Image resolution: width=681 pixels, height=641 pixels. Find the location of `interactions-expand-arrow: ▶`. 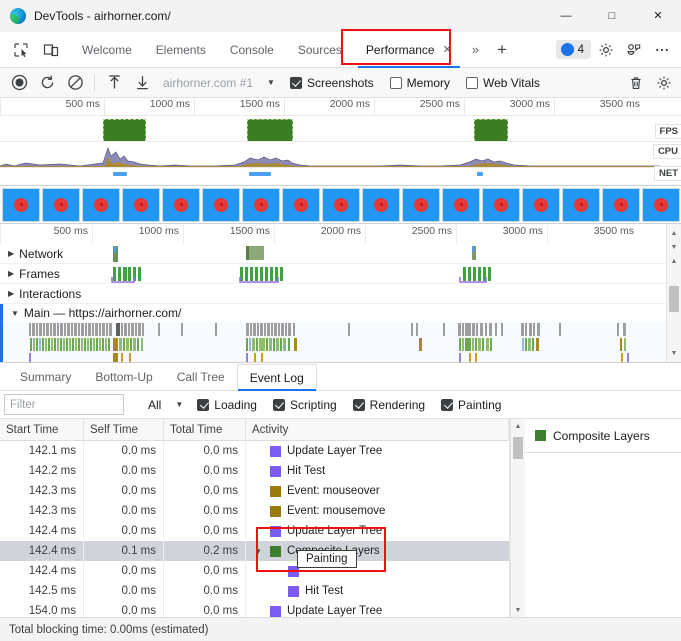

interactions-expand-arrow: ▶ is located at coordinates (9, 293).